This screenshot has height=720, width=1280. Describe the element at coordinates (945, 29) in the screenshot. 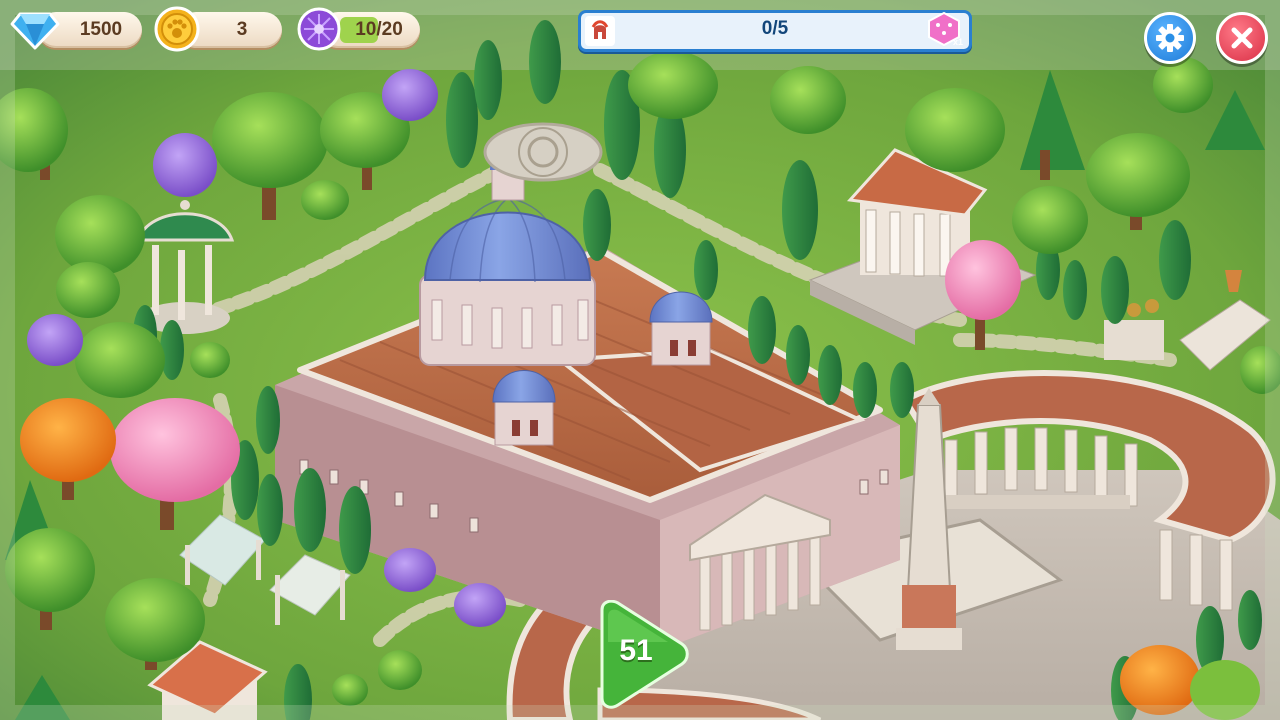

I see `dice-icon: x1` at that location.